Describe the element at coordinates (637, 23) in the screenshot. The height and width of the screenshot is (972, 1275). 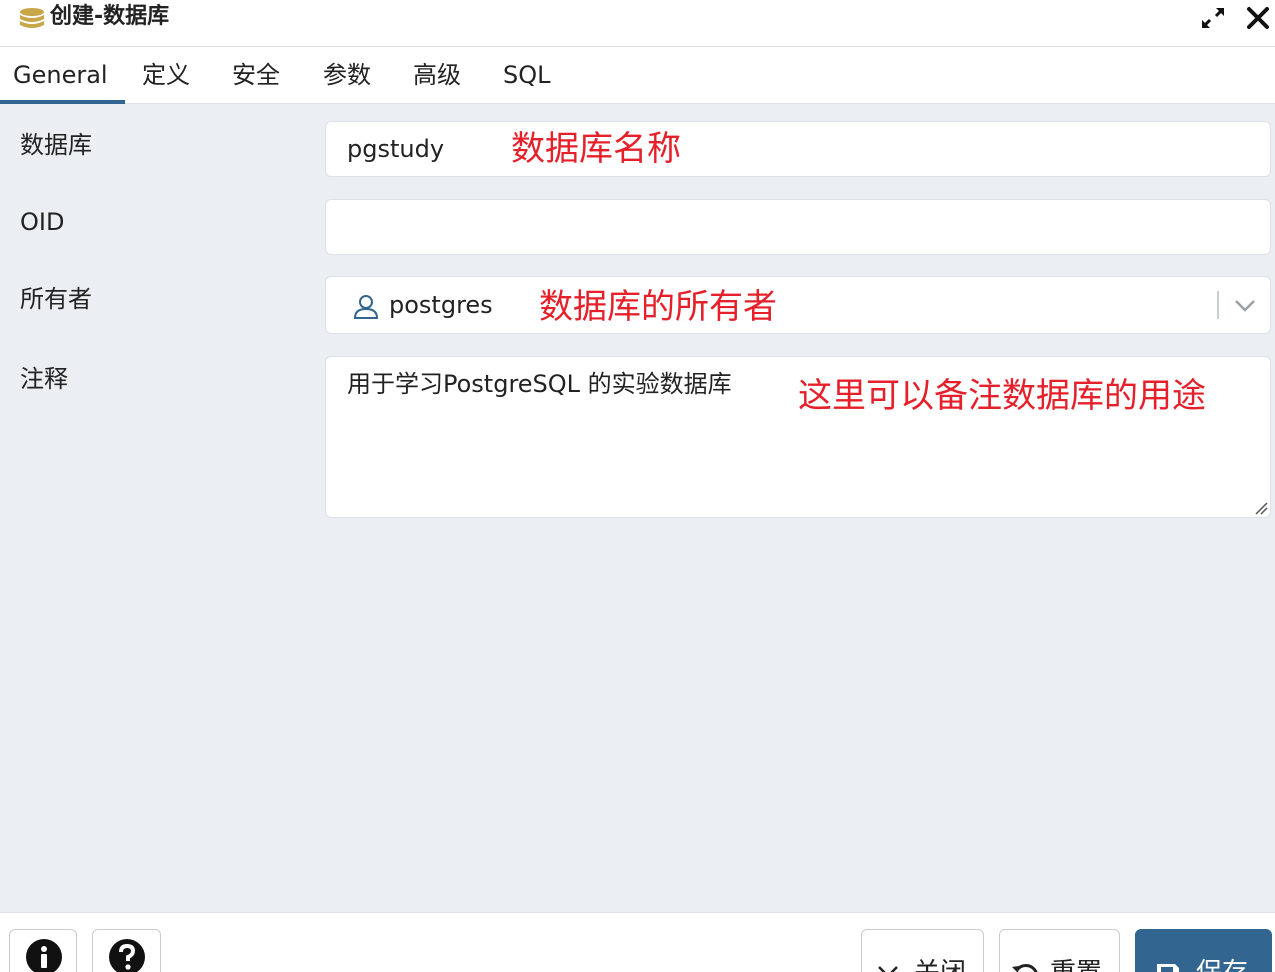
I see `dialog-titlebar: 创建-数据库` at that location.